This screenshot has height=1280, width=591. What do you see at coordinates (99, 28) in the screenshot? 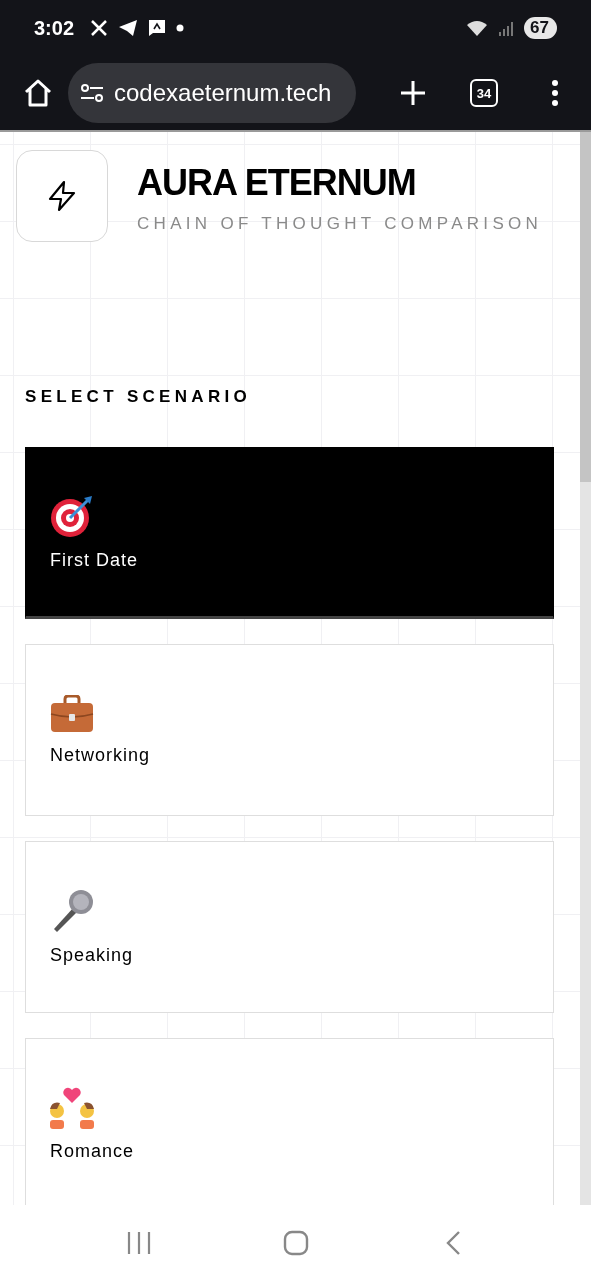
I see `x-logo-icon` at bounding box center [99, 28].